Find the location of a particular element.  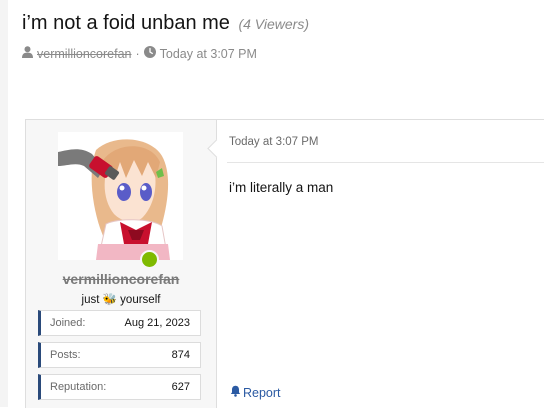

stat-joined: Joined: Aug 21, 2023 is located at coordinates (119, 323).